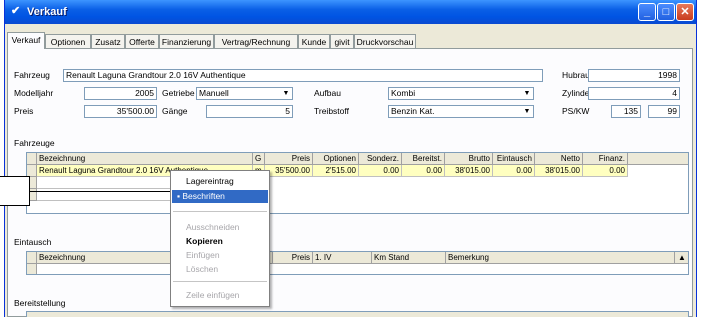 This screenshot has width=701, height=317. I want to click on cell-sonderz: 0.00, so click(380, 171).